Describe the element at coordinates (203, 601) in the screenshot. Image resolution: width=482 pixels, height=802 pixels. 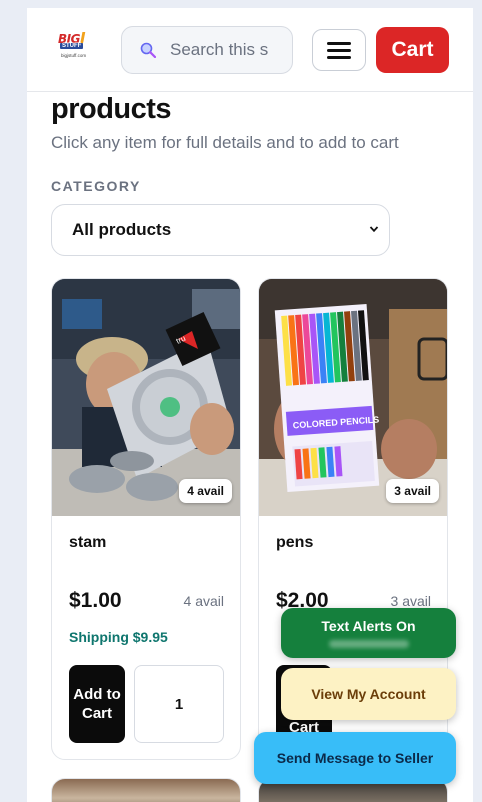
I see `availability-text: 4 avail` at that location.